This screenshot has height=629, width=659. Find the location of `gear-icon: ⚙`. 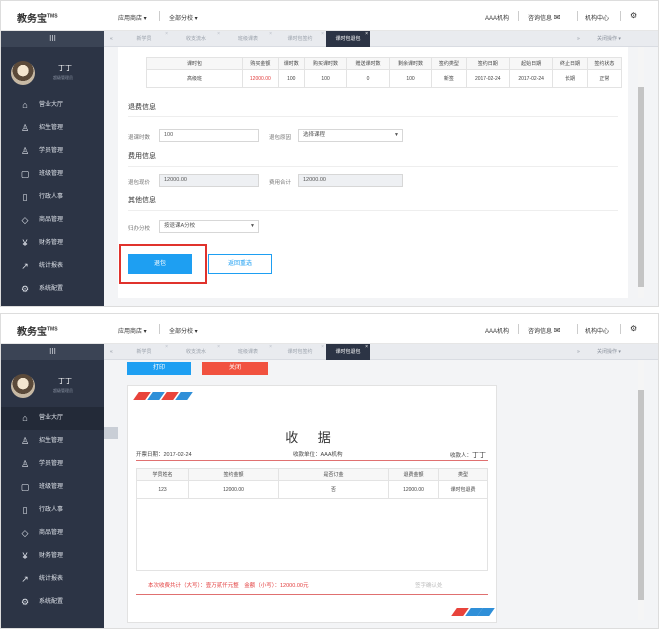

gear-icon: ⚙ is located at coordinates (25, 289).